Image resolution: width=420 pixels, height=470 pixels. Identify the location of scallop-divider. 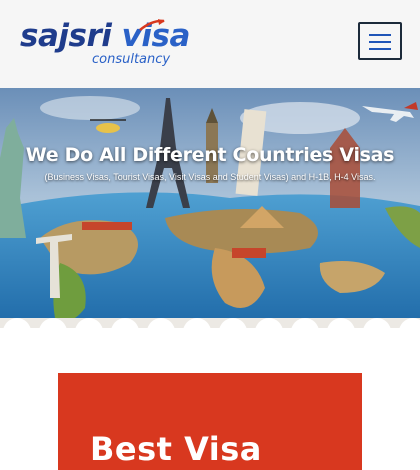
(210, 323).